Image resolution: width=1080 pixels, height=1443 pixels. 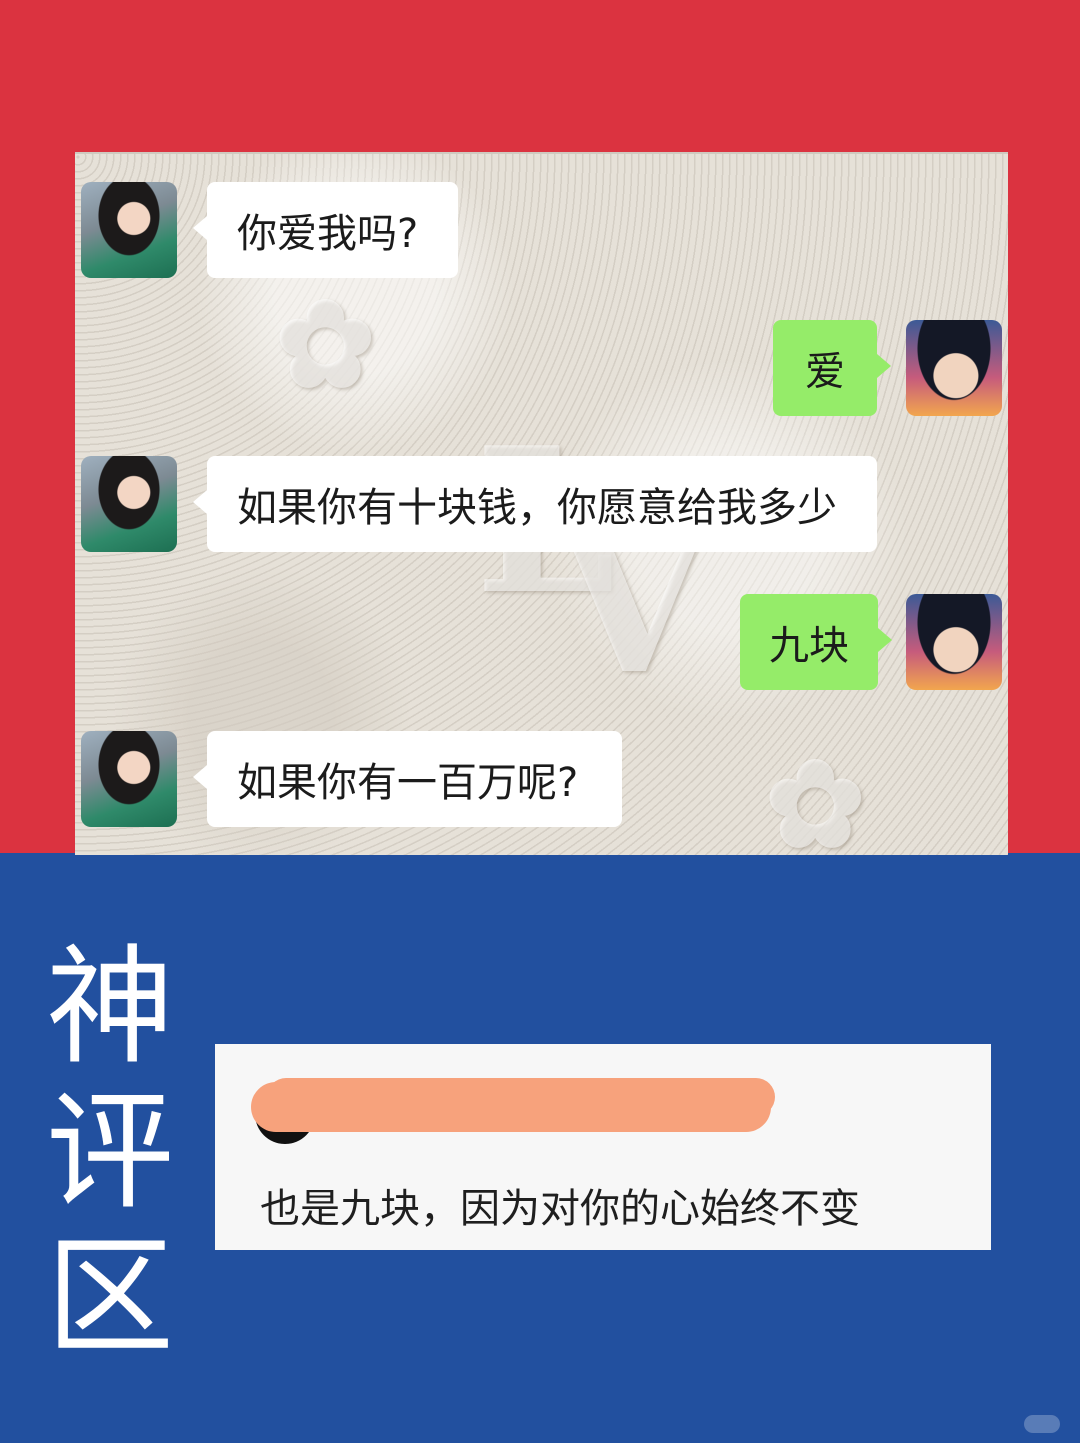 What do you see at coordinates (511, 1107) in the screenshot?
I see `username-redaction` at bounding box center [511, 1107].